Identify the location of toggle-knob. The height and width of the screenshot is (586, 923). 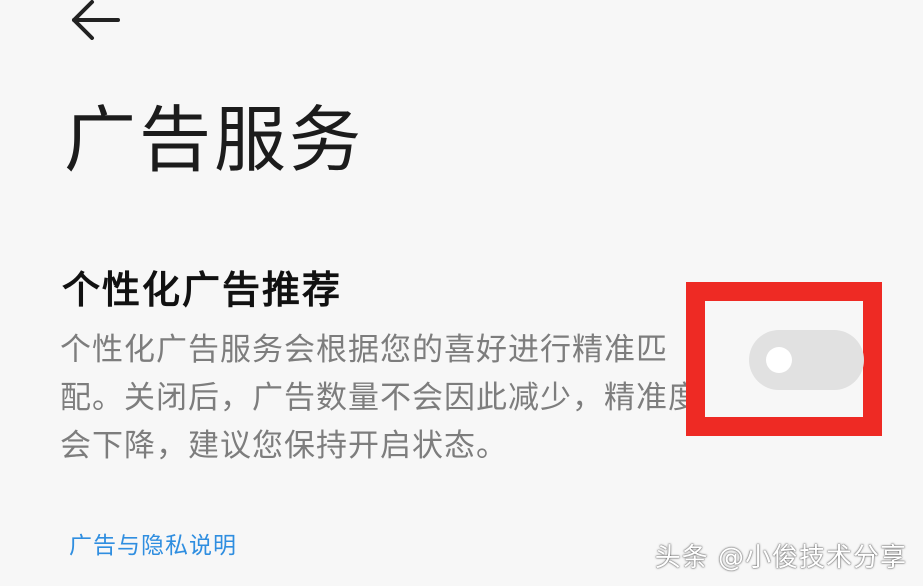
(779, 360).